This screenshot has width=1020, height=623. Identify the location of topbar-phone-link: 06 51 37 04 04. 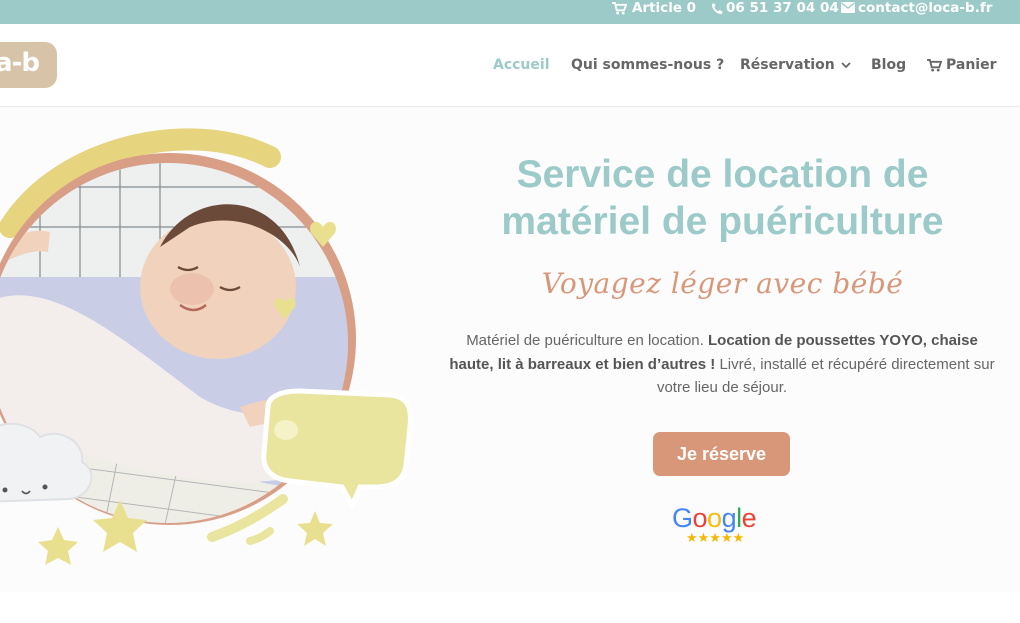
(775, 12).